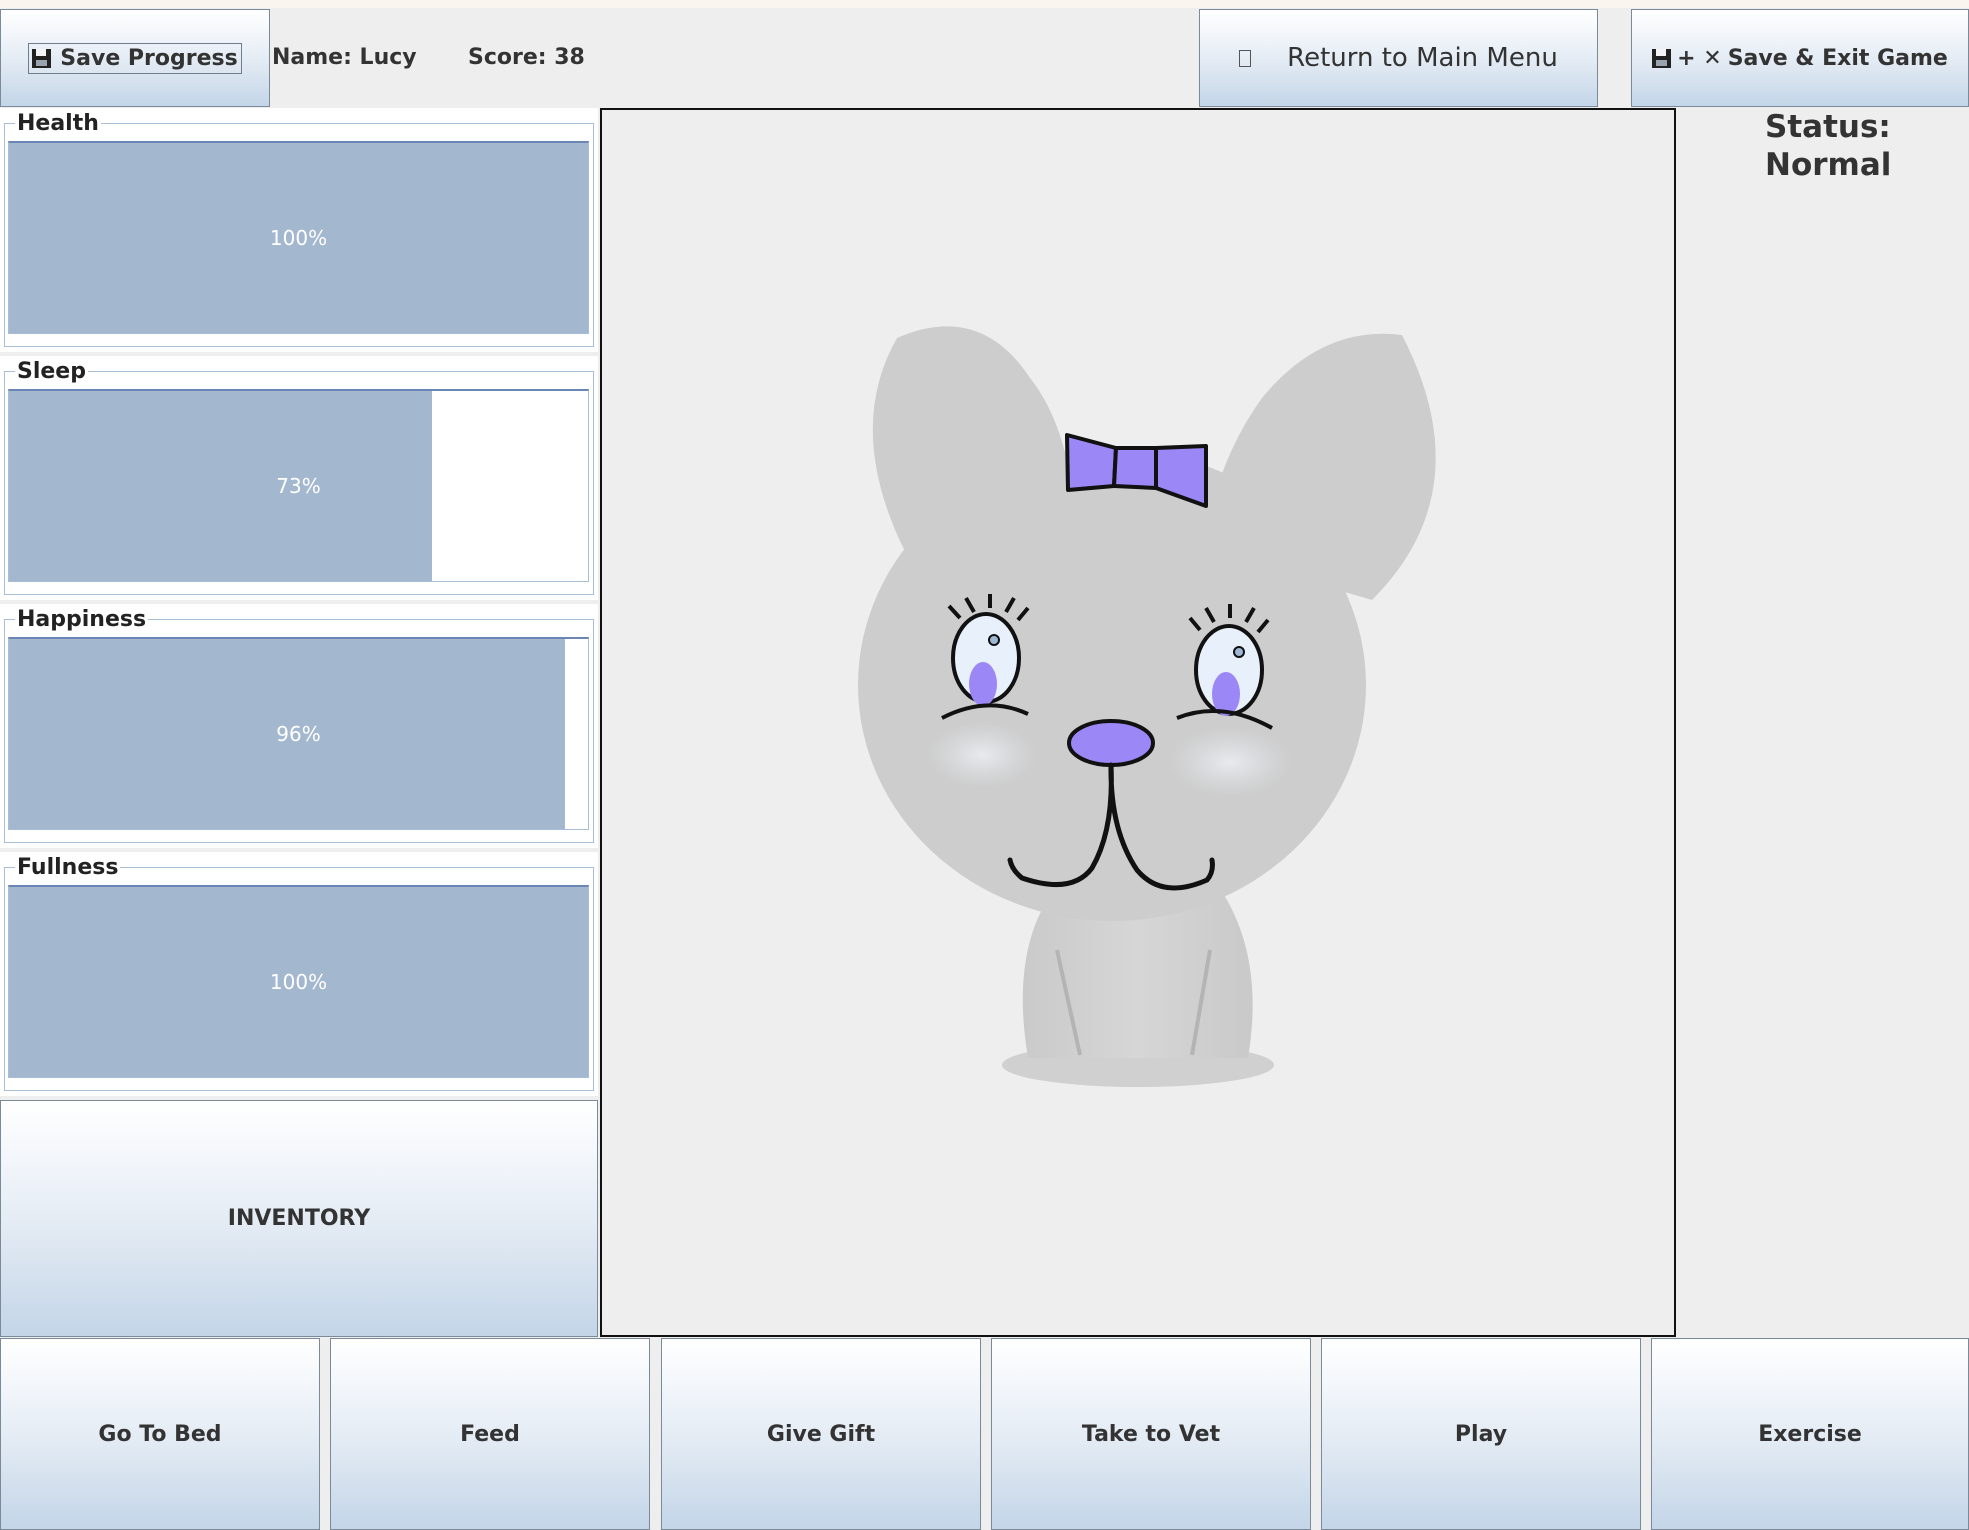  I want to click on pet-bunny-image, so click(1147, 706).